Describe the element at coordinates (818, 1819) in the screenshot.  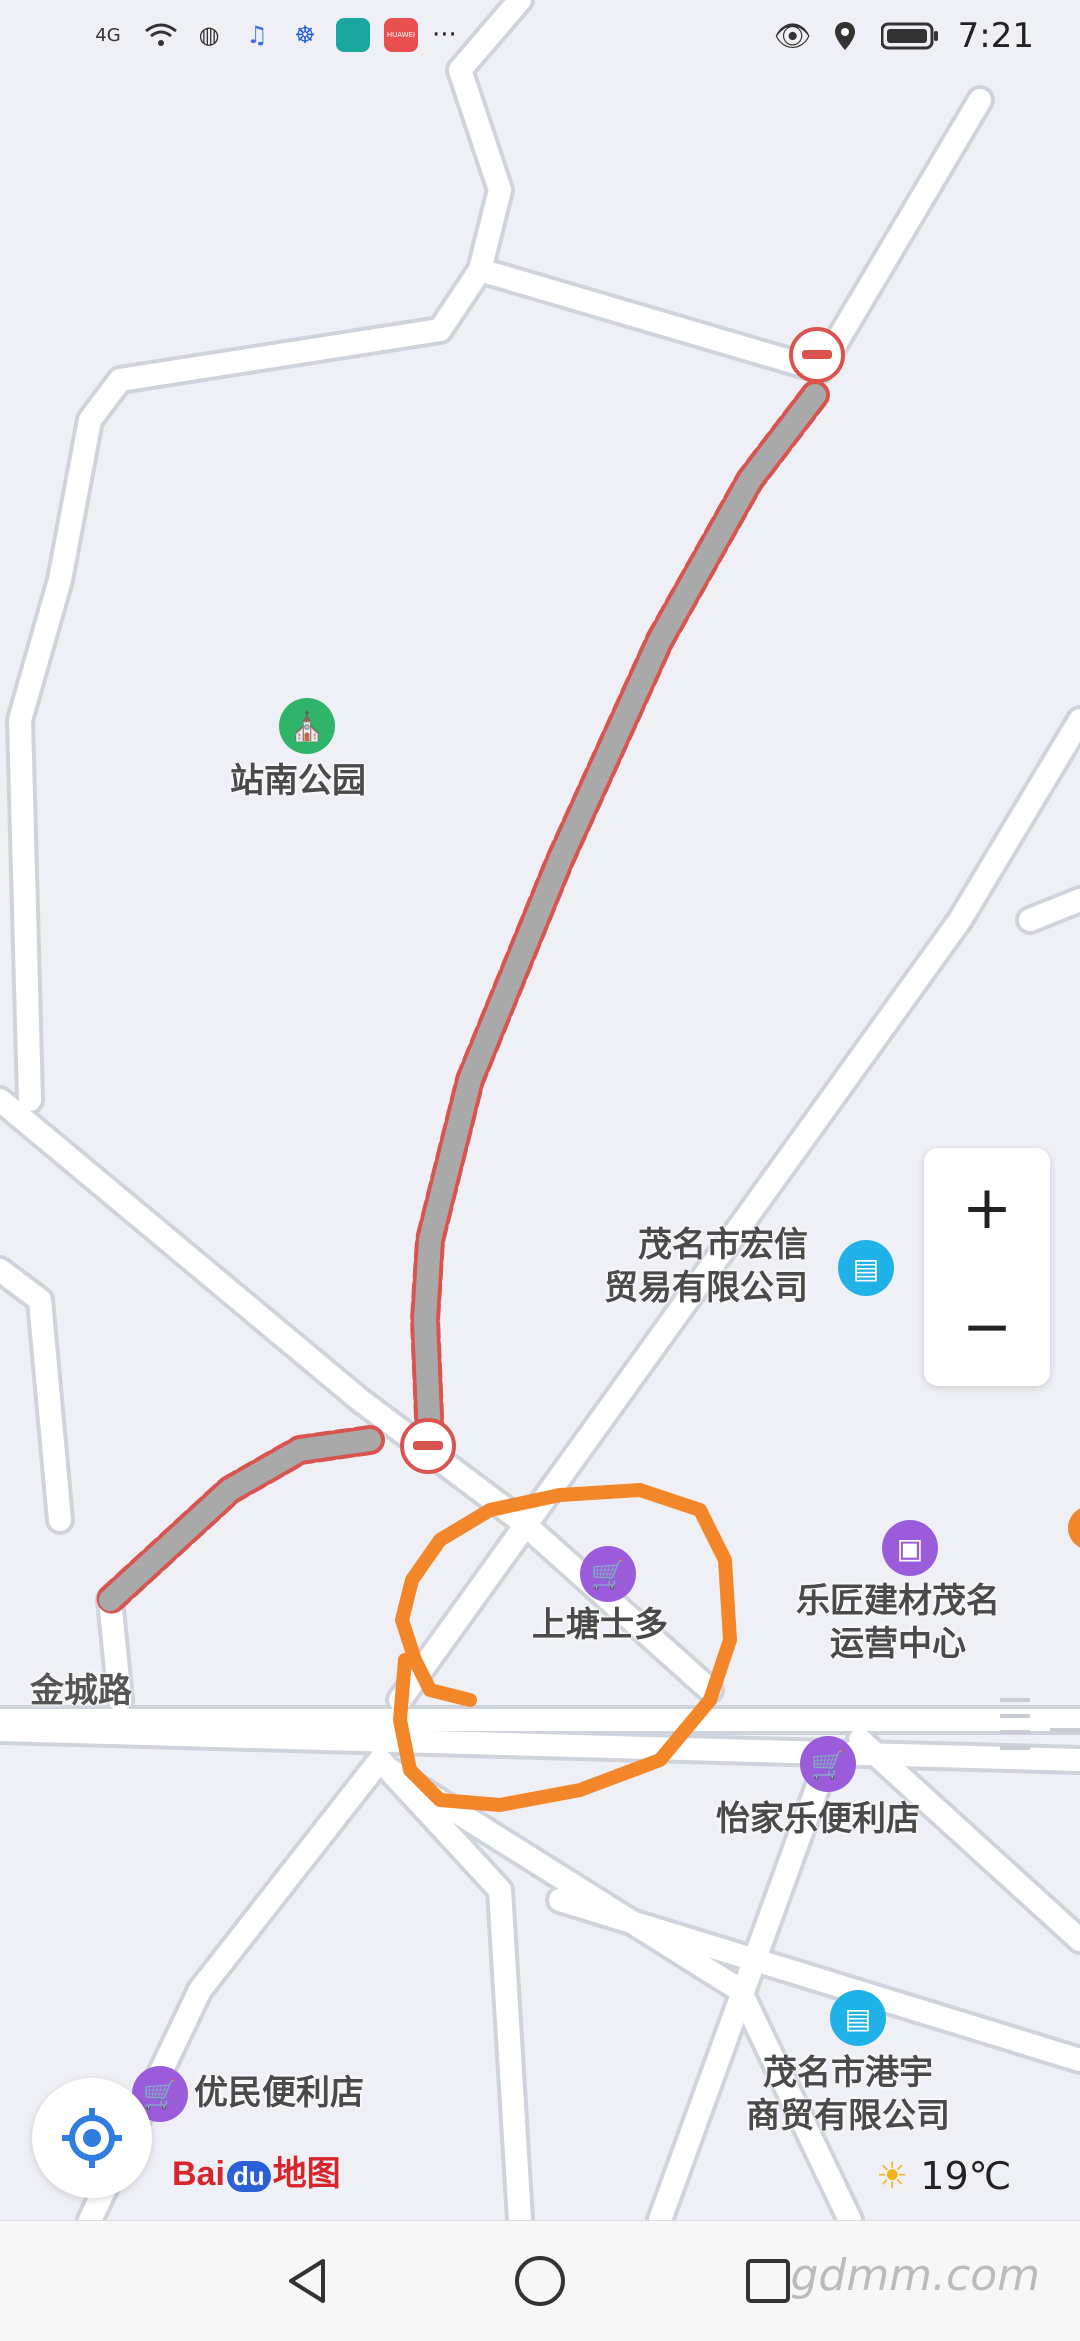
I see `poi-label-yijiale: 怡家乐便利店` at that location.